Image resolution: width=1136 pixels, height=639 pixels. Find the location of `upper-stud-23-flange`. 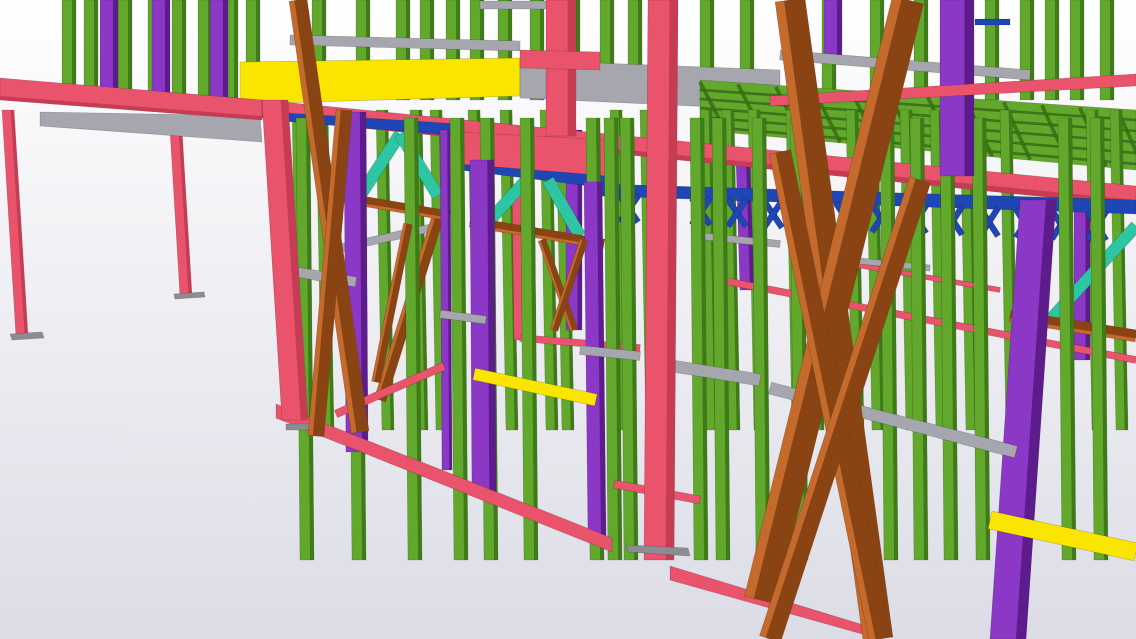

upper-stud-23-flange is located at coordinates (926, 50).